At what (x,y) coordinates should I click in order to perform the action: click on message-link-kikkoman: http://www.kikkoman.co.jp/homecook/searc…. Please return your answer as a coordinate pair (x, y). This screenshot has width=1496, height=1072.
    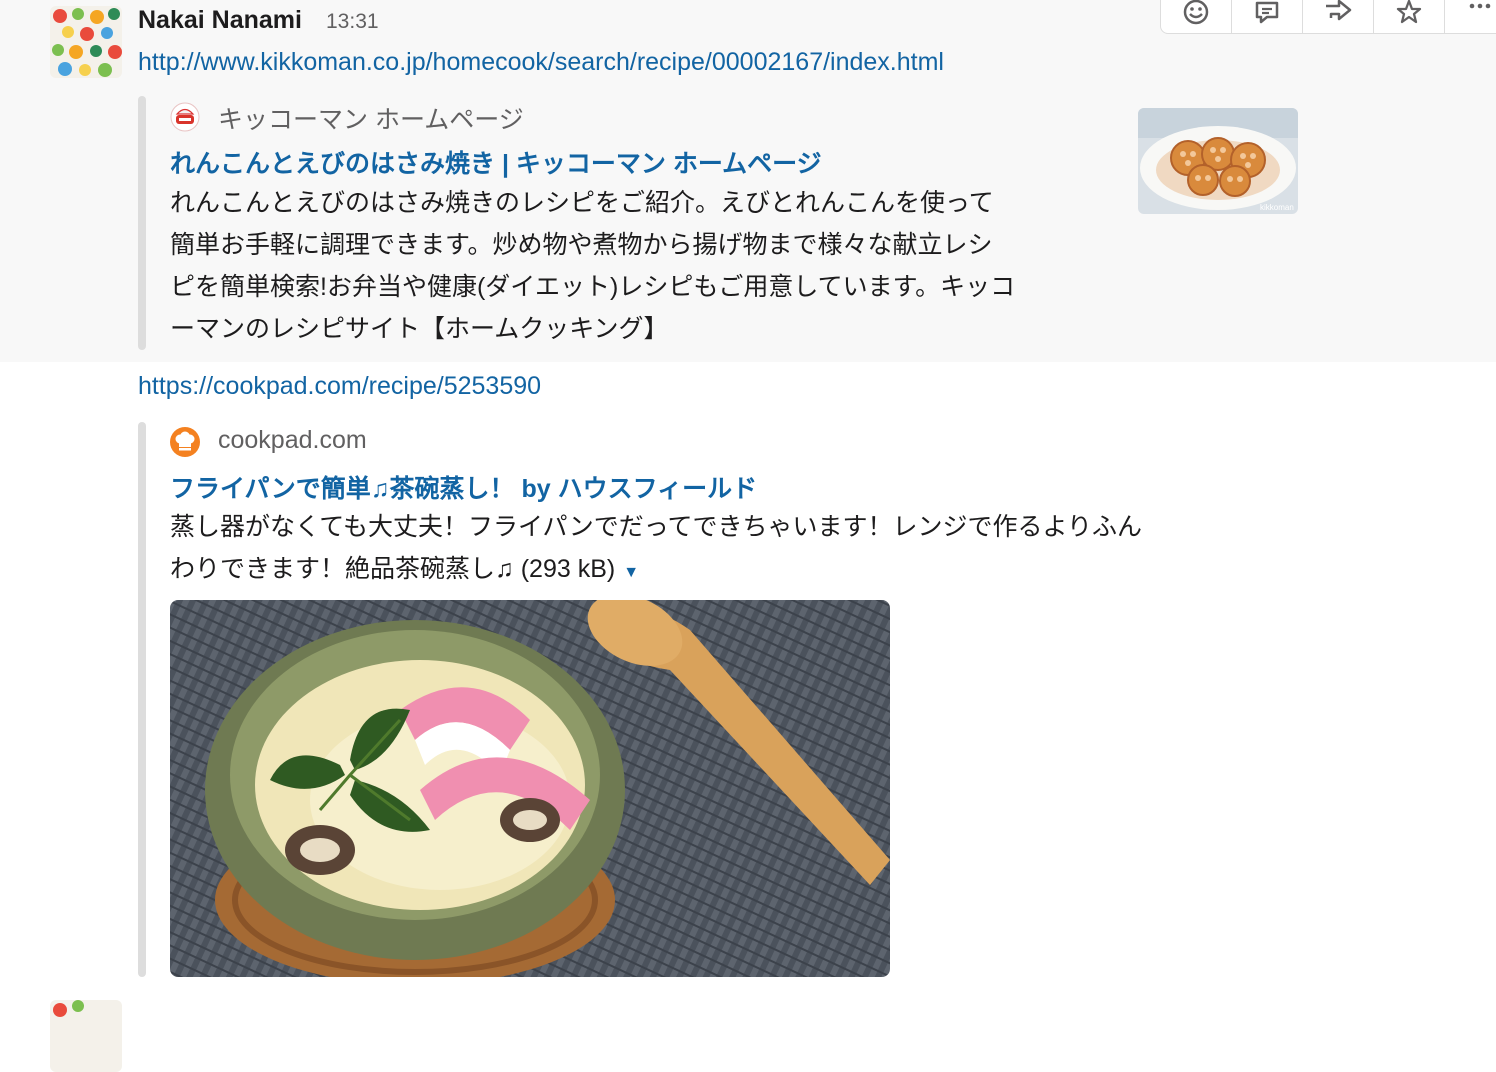
    Looking at the image, I should click on (541, 62).